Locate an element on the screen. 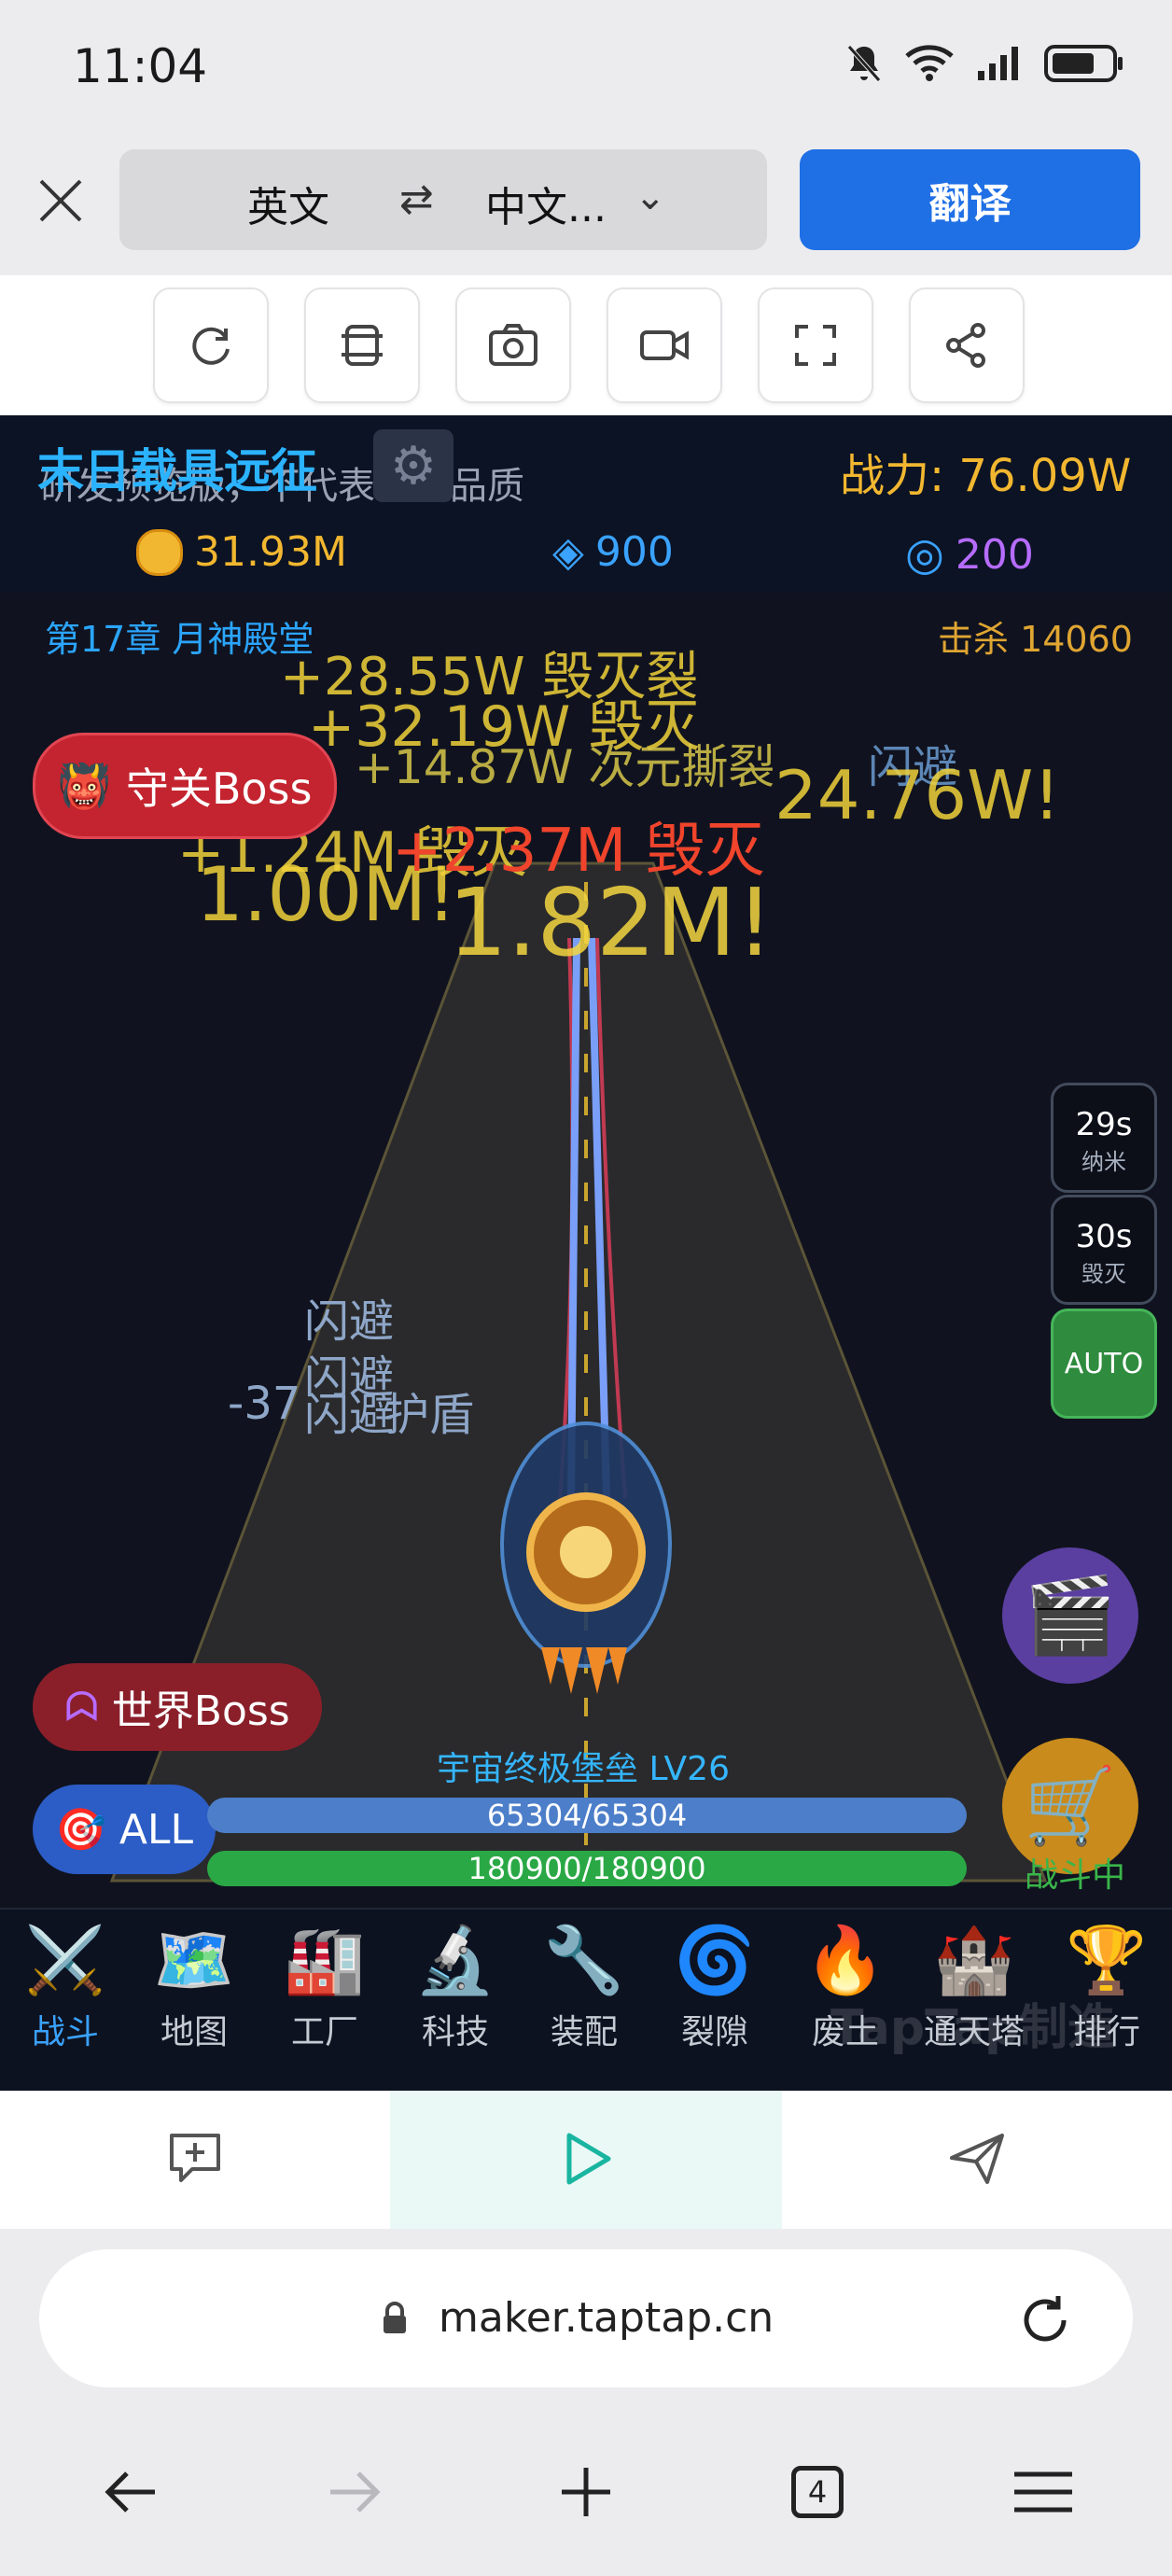 This screenshot has height=2576, width=1172. kill-count: 击杀 14060 is located at coordinates (1035, 639).